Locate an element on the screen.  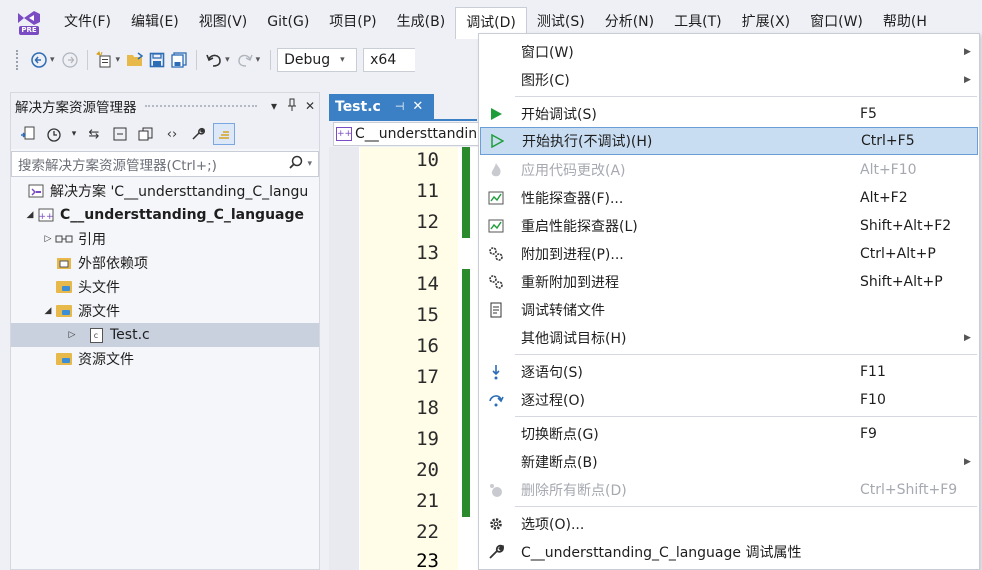
preview-badge: PRE is located at coordinates (29, 30).